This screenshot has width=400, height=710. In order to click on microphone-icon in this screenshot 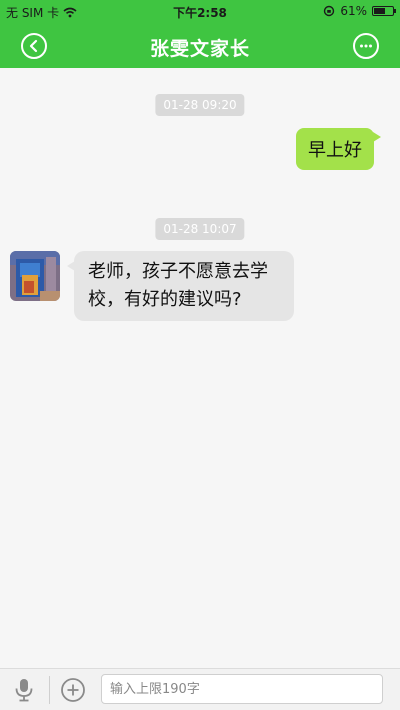, I will do `click(24, 690)`.